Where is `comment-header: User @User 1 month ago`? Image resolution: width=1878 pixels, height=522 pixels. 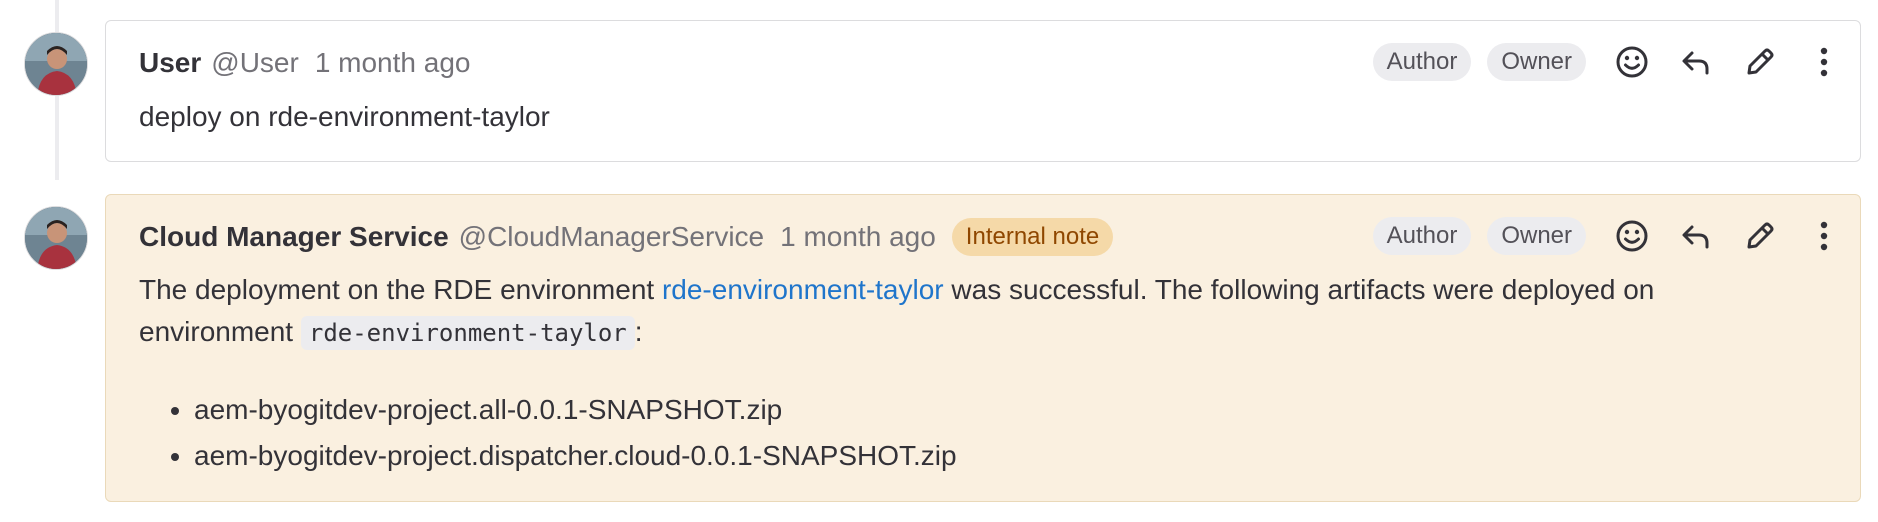 comment-header: User @User 1 month ago is located at coordinates (312, 63).